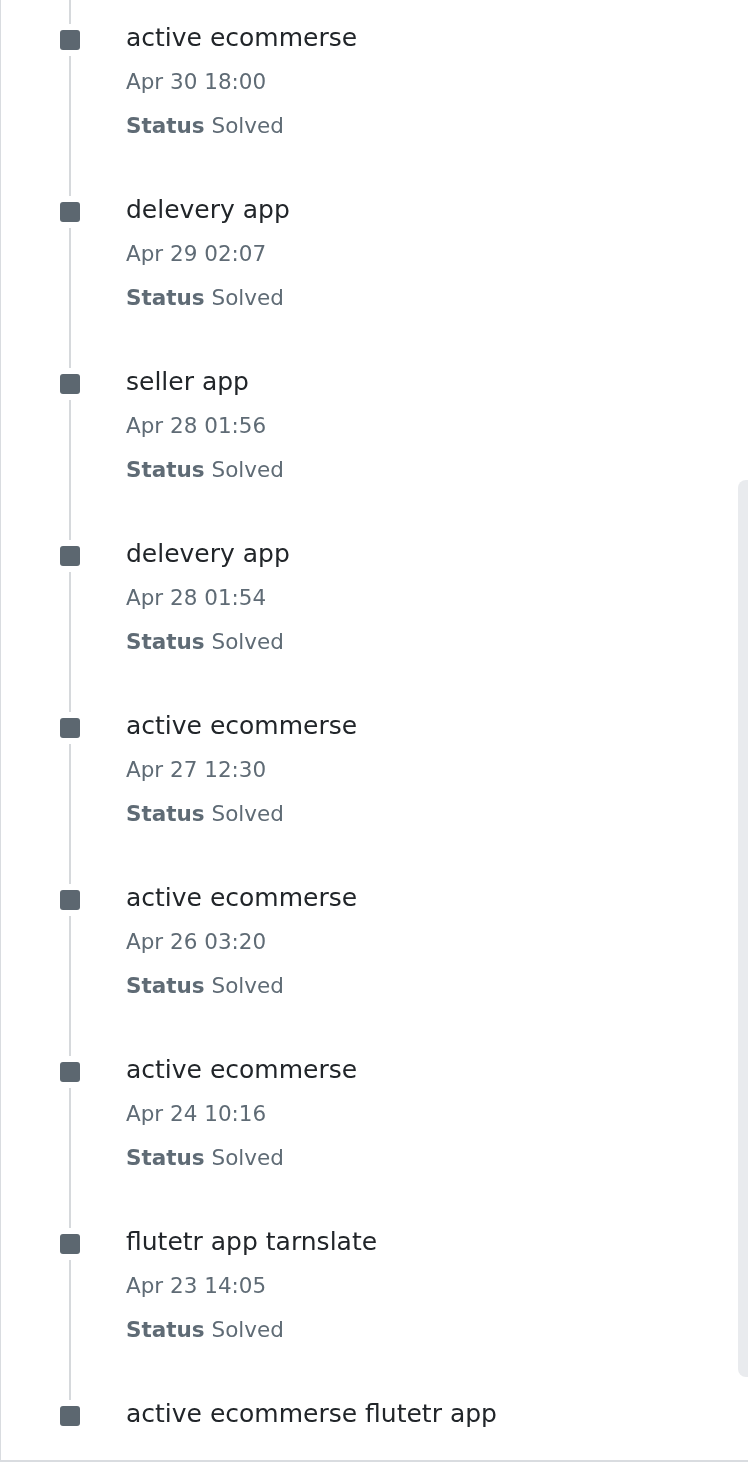  I want to click on item-title: seller app, so click(188, 382).